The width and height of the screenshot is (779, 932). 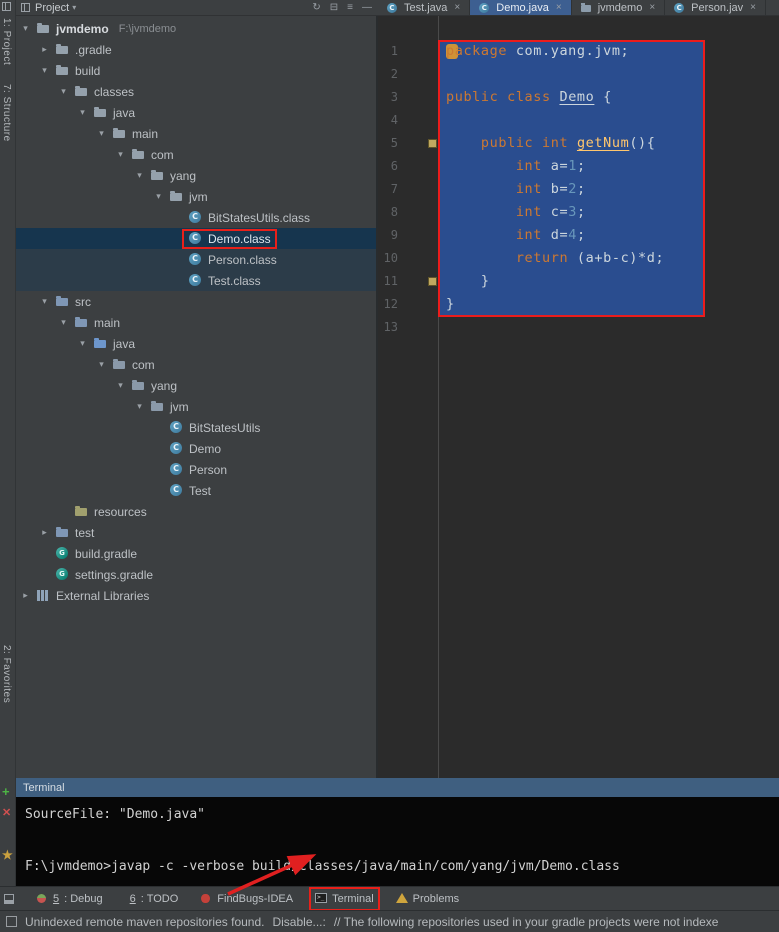 What do you see at coordinates (6, 791) in the screenshot?
I see `add-icon: +` at bounding box center [6, 791].